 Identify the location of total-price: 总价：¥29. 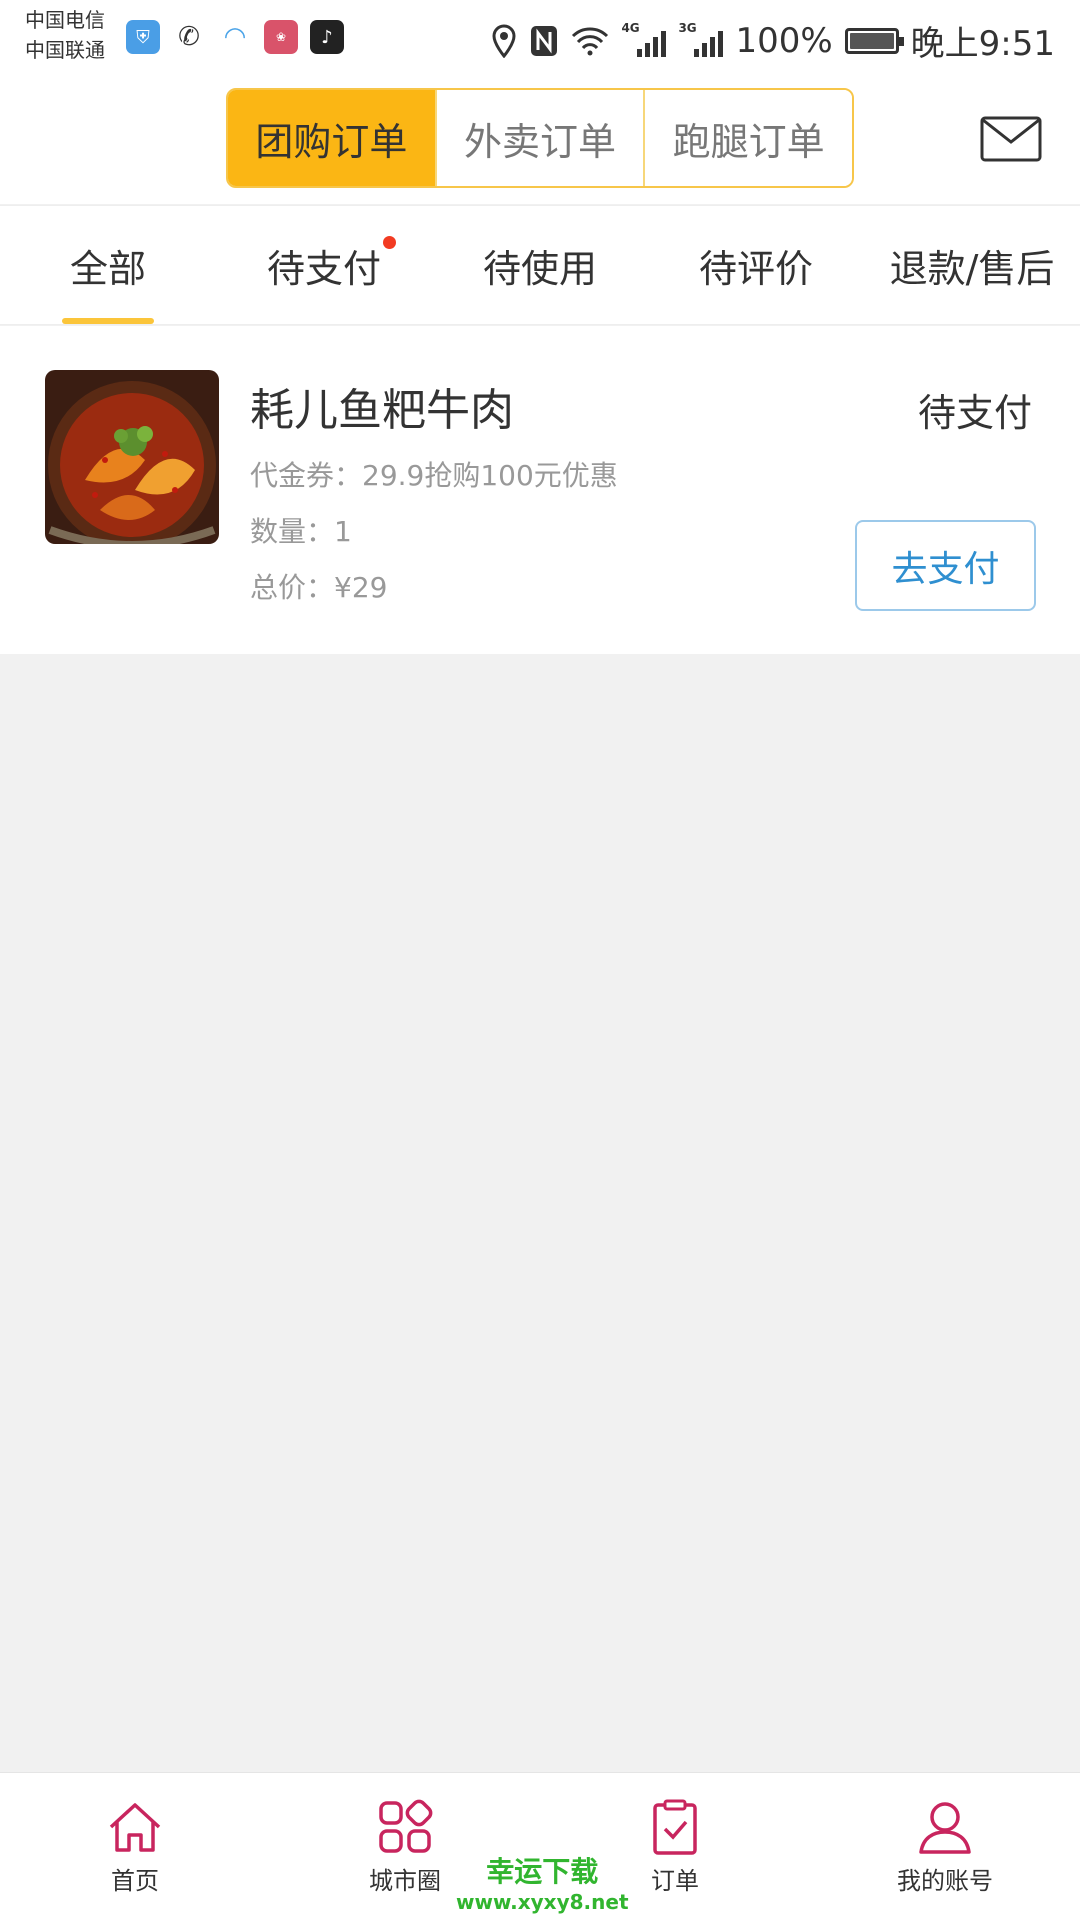
(319, 587).